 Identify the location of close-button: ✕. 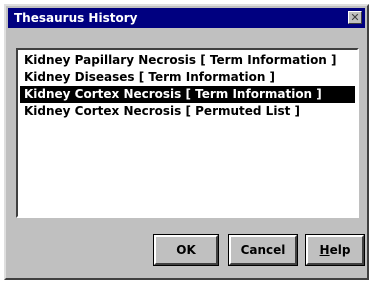
(355, 17).